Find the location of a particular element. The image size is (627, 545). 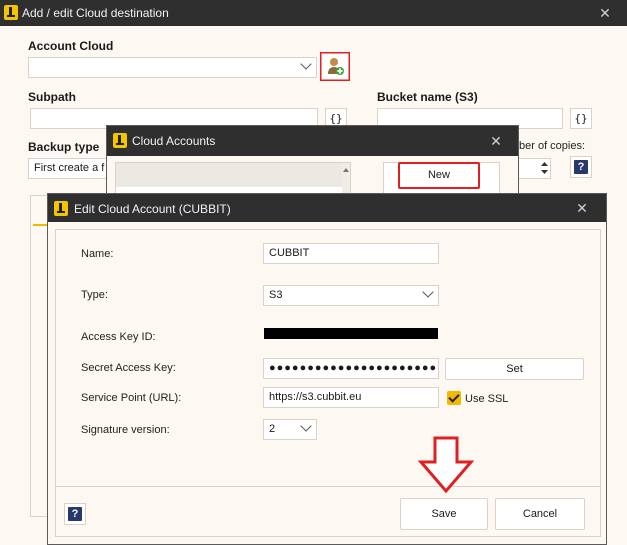

secret-key-label: Secret Access Key: is located at coordinates (128, 368).